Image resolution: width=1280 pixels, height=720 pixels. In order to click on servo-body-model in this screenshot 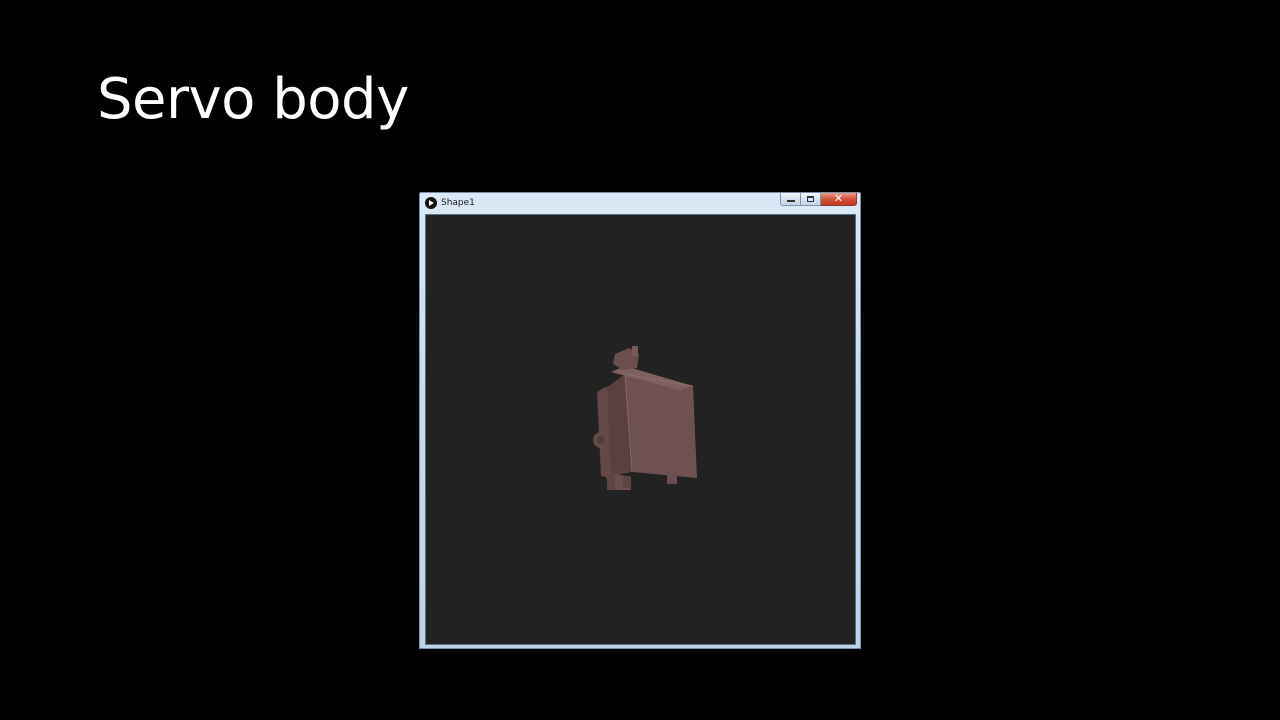, I will do `click(645, 418)`.